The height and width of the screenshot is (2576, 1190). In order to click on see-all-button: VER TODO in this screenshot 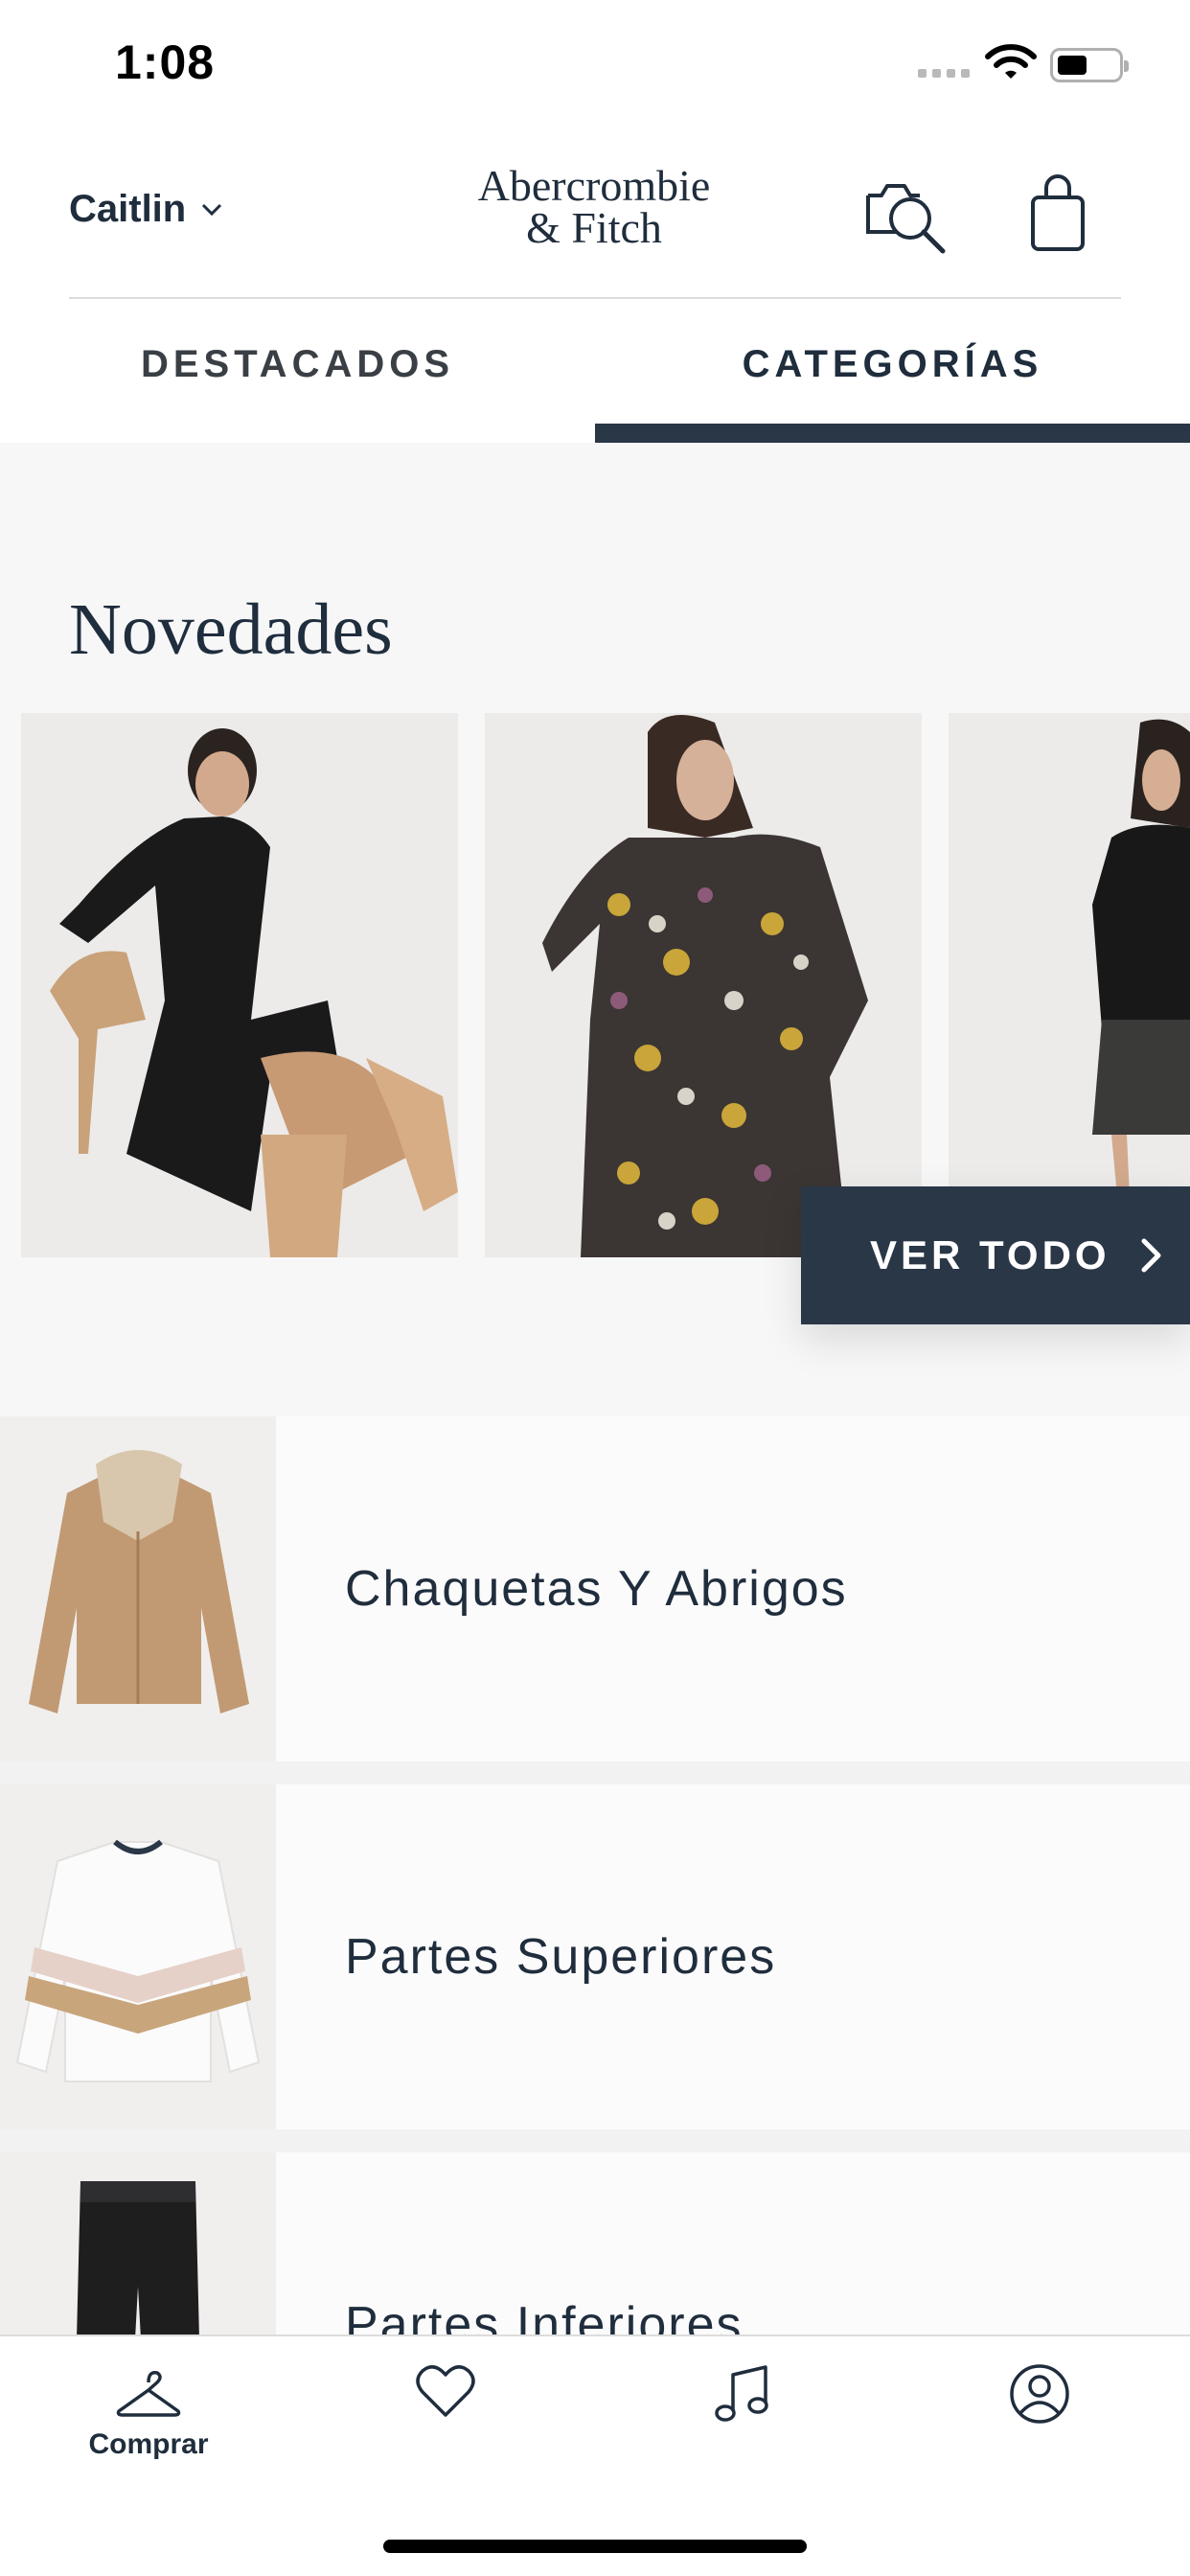, I will do `click(996, 1255)`.